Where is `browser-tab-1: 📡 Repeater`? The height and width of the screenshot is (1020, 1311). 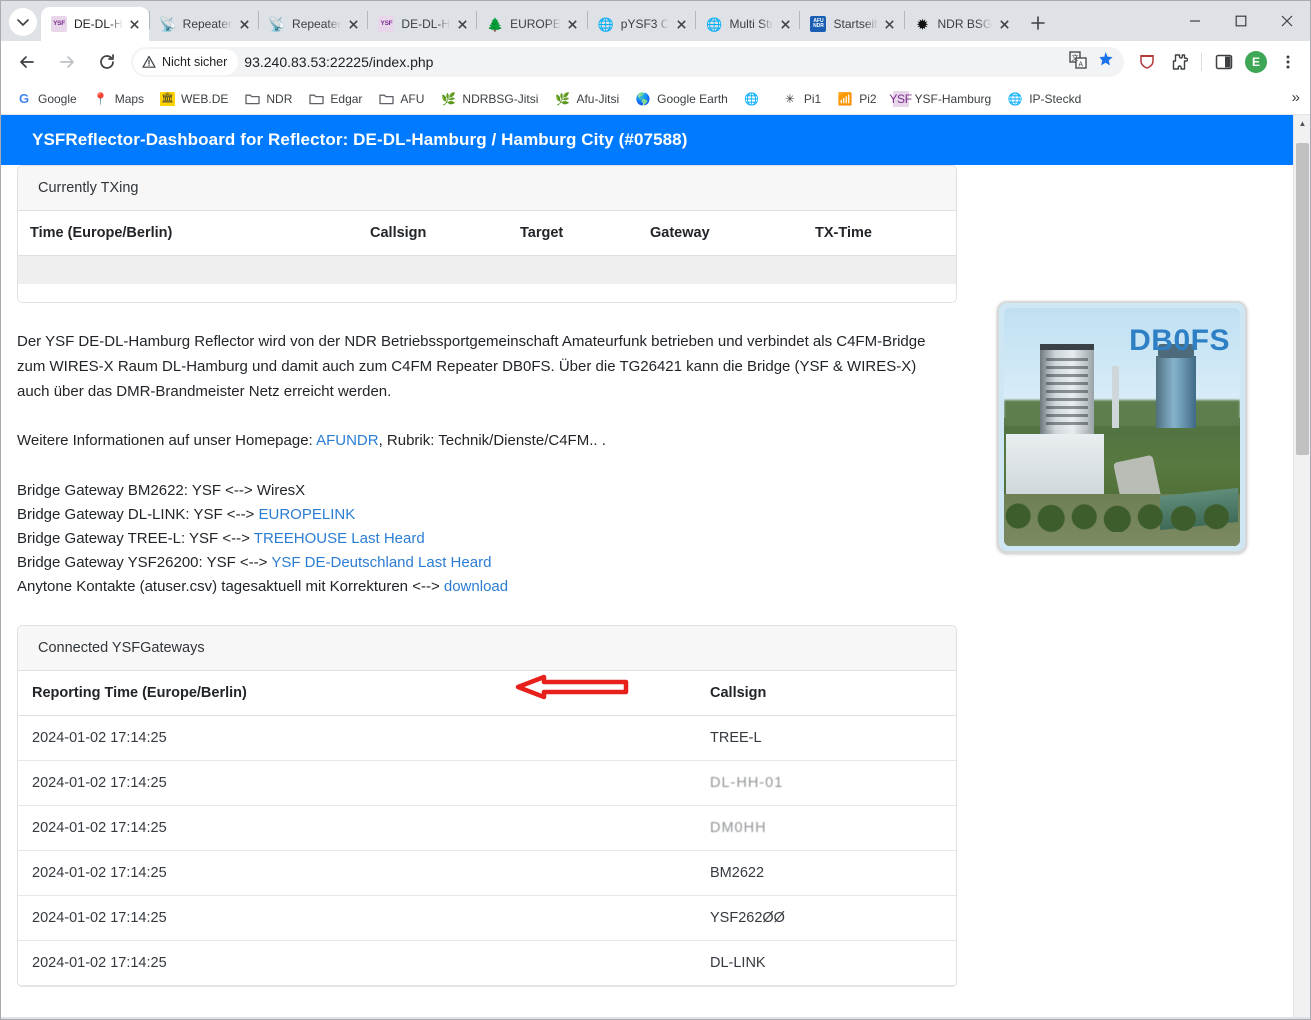
browser-tab-1: 📡 Repeater is located at coordinates (204, 24).